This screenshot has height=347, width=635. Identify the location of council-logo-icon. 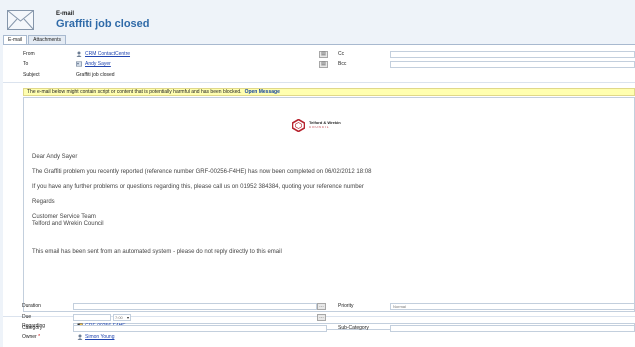
(298, 125).